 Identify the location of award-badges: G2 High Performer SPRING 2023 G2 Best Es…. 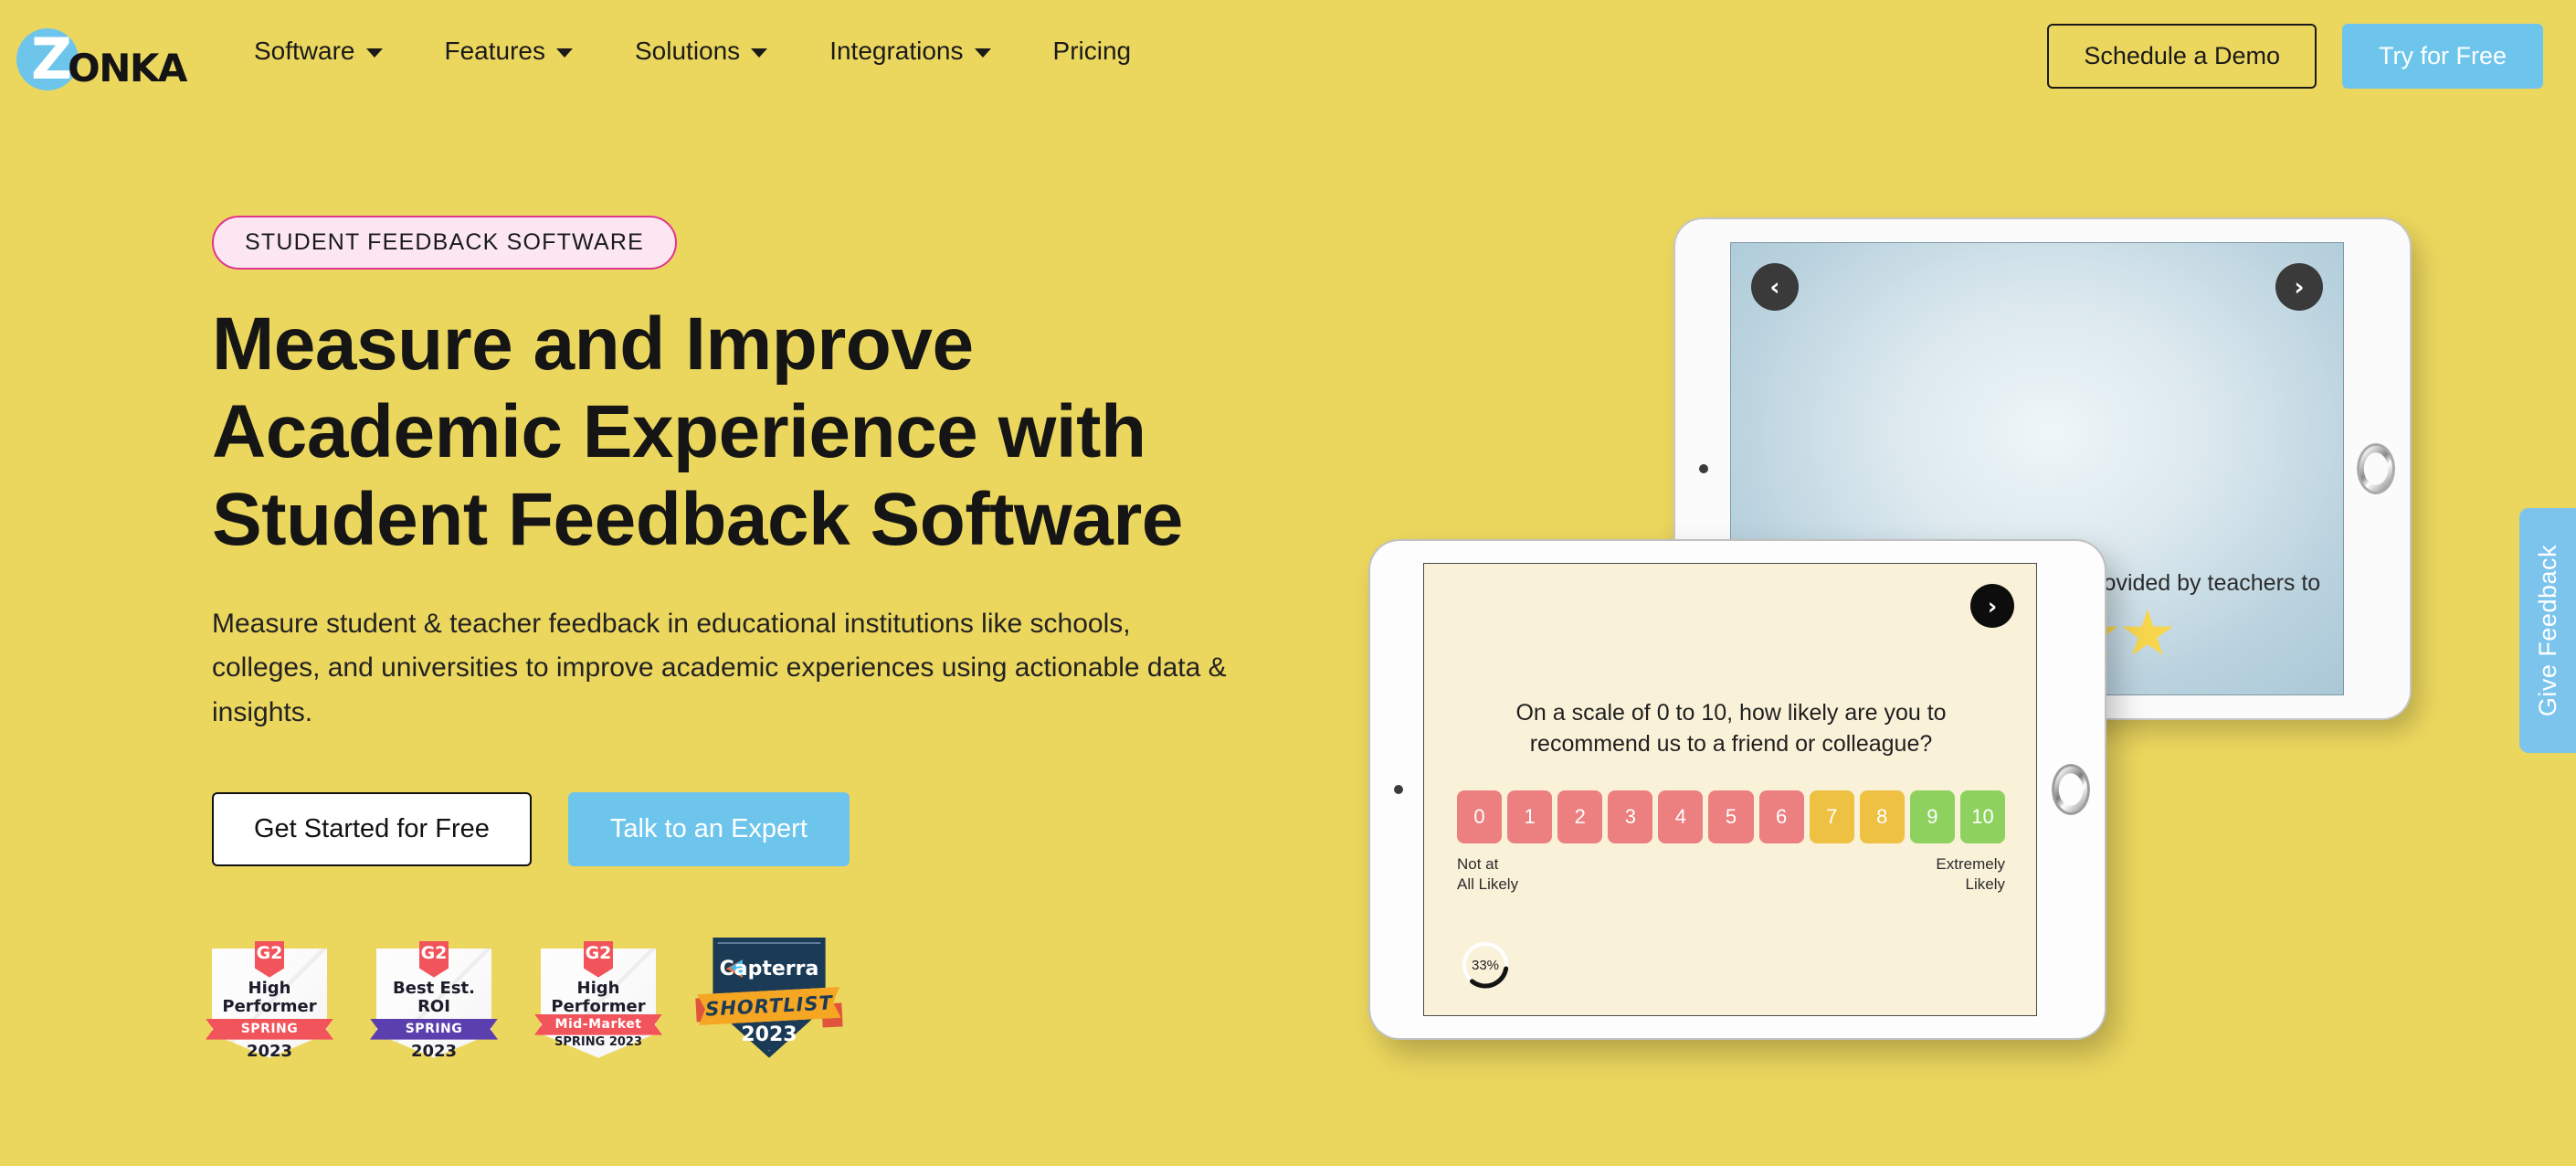
(757, 999).